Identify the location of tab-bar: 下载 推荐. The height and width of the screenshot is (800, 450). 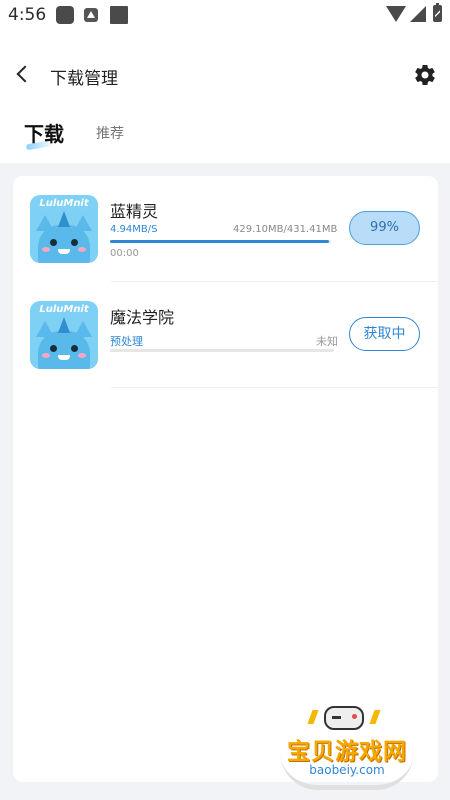
(225, 134).